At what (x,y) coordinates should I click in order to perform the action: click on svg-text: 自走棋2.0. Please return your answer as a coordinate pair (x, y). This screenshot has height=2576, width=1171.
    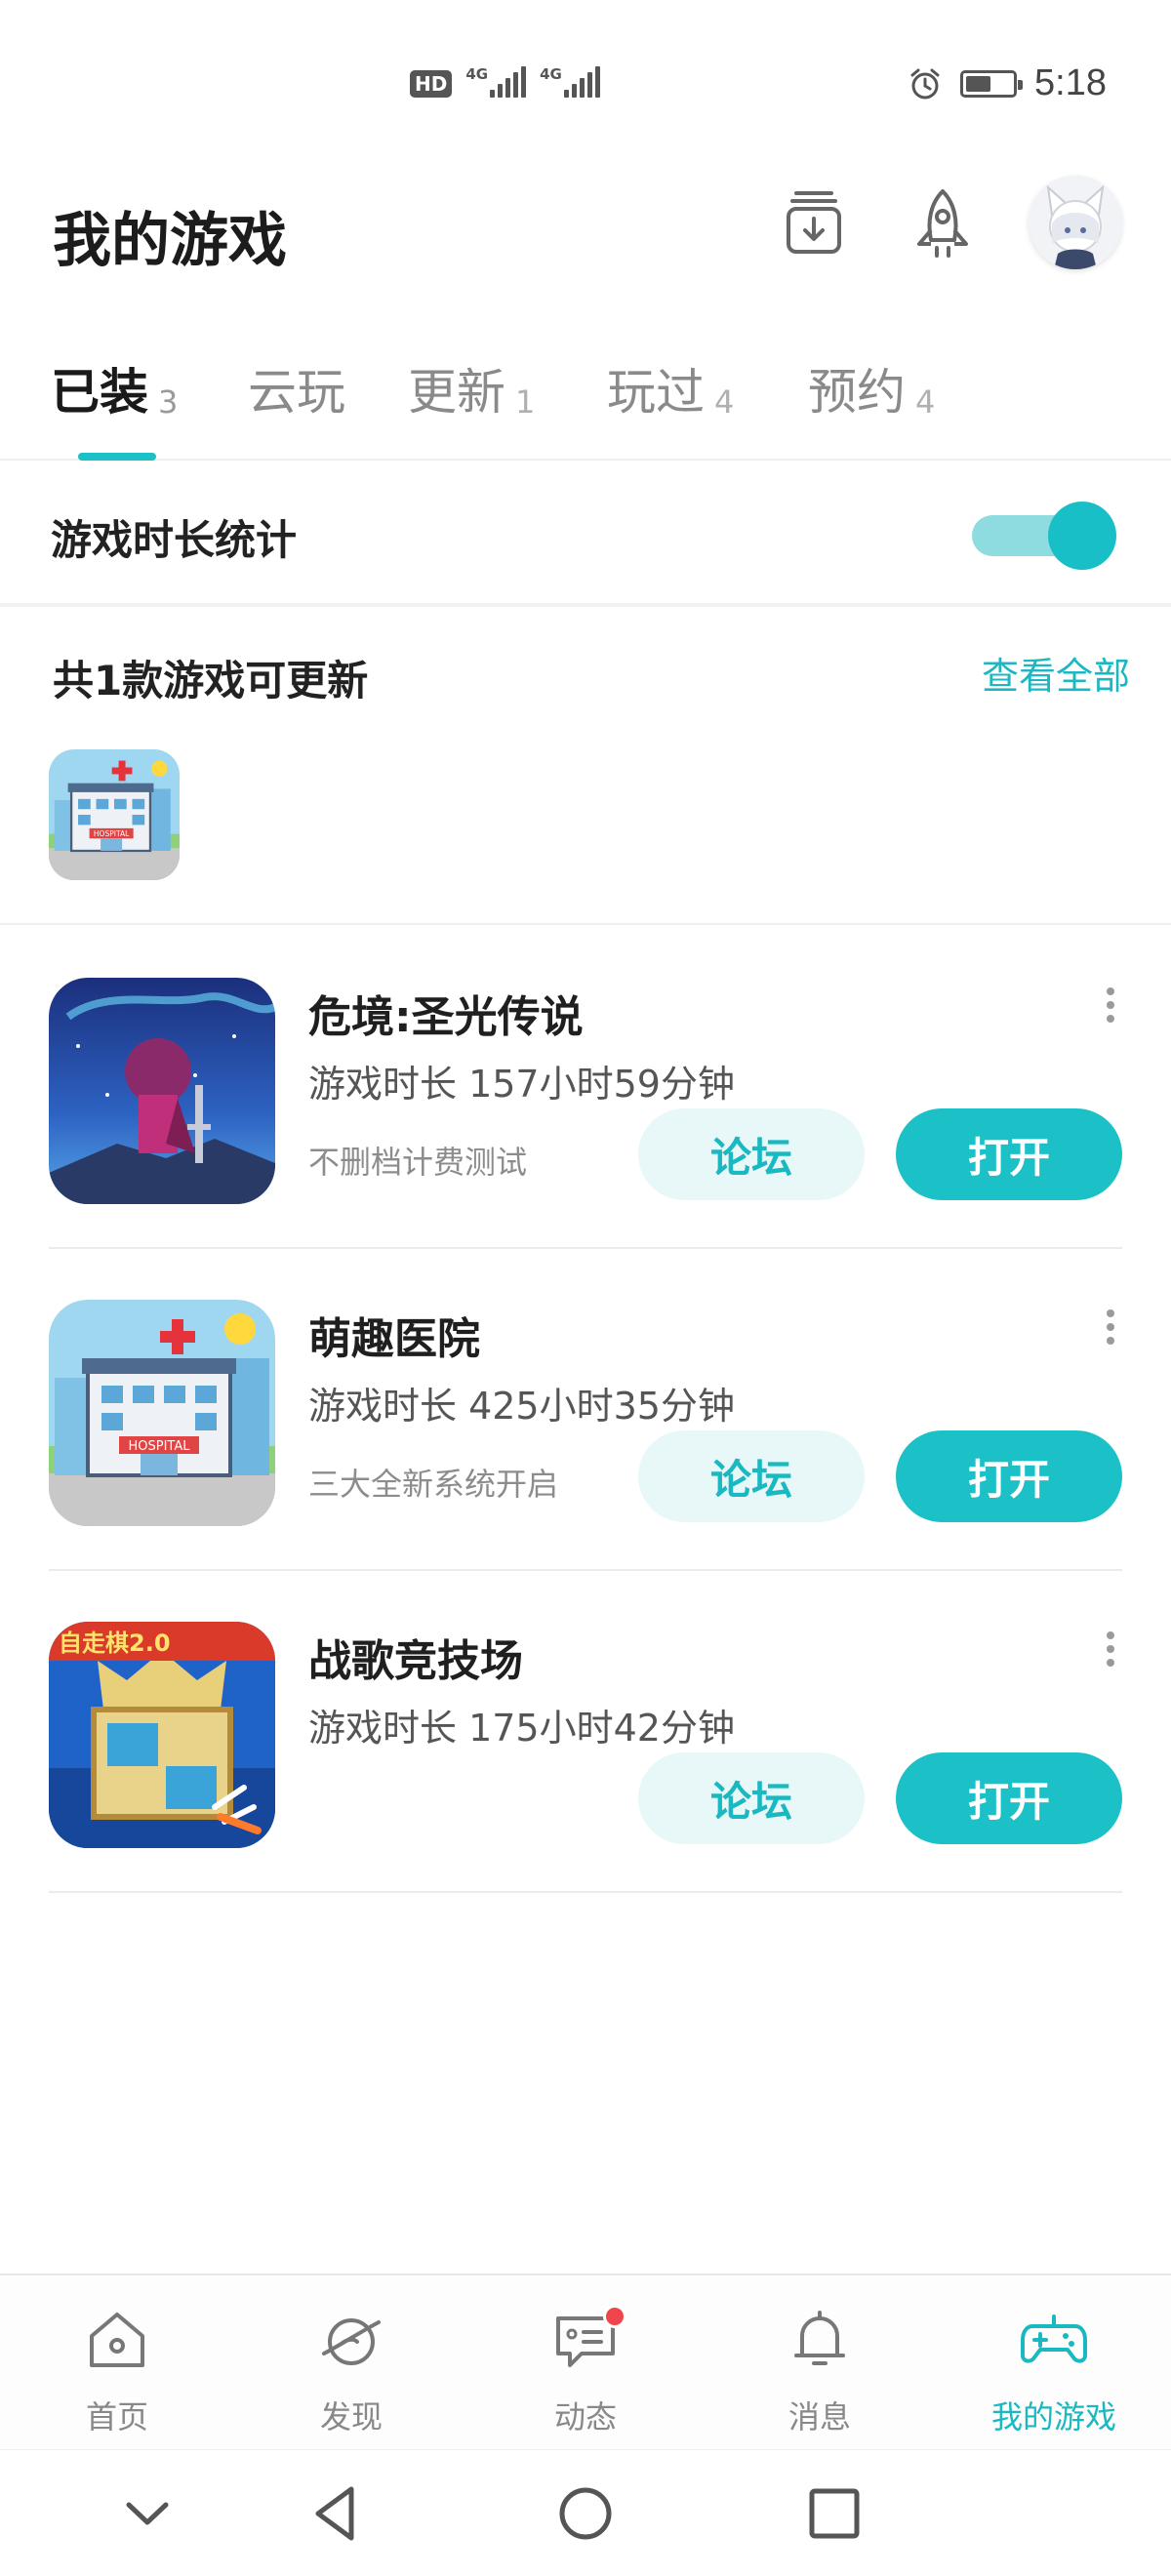
    Looking at the image, I should click on (115, 1643).